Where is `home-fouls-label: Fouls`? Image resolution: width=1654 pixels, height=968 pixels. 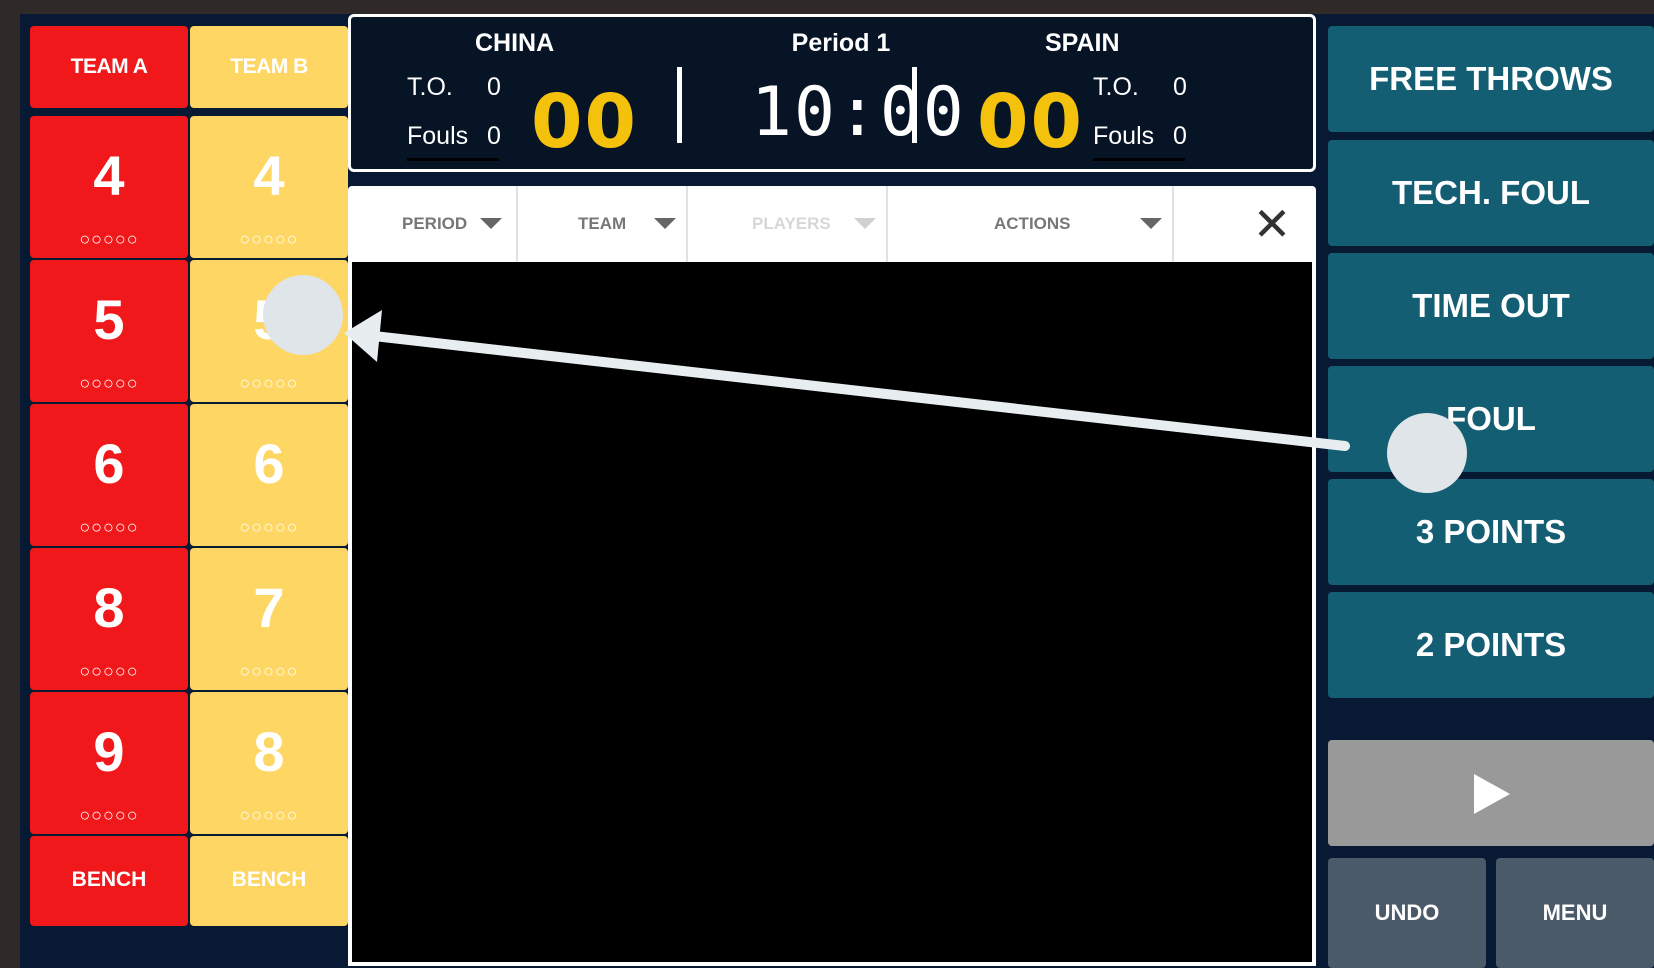 home-fouls-label: Fouls is located at coordinates (438, 136).